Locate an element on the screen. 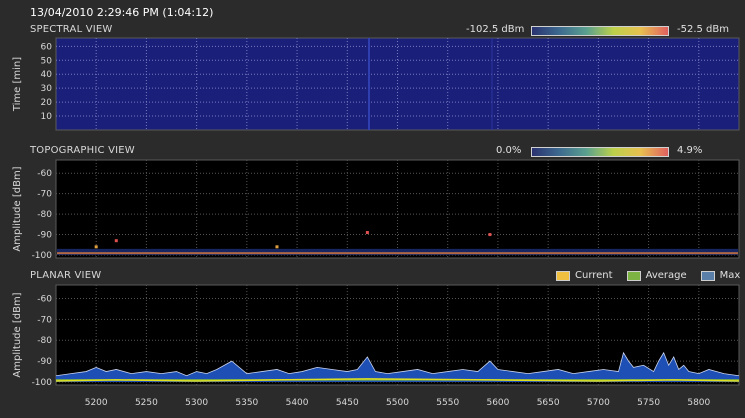 The image size is (745, 418). spectral-y-ticks: 60 50 40 30 20 10 is located at coordinates (47, 82).